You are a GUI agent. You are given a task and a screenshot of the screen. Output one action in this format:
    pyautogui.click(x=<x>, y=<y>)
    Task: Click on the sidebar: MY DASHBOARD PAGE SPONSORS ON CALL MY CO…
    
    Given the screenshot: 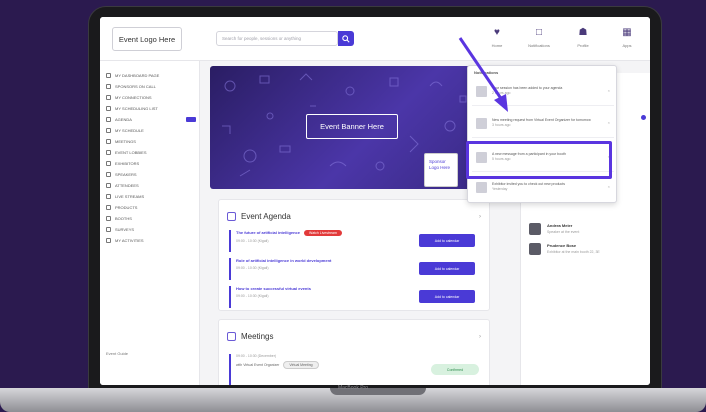 What is the action you would take?
    pyautogui.click(x=150, y=223)
    